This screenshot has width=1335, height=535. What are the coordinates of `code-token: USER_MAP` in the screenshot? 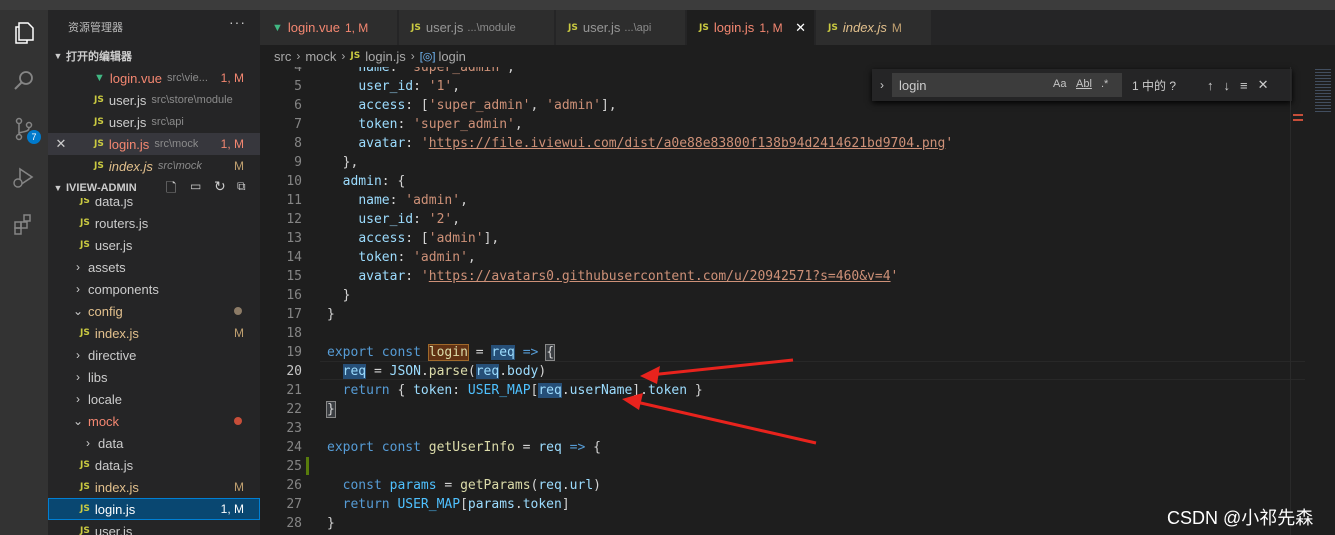 It's located at (499, 390).